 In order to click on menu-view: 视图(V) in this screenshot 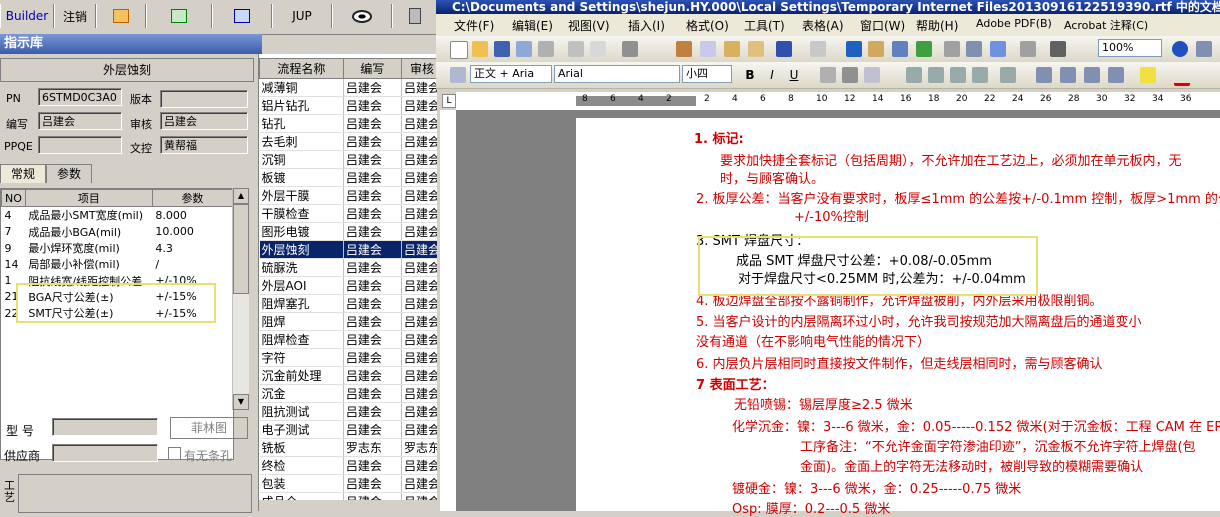, I will do `click(589, 25)`.